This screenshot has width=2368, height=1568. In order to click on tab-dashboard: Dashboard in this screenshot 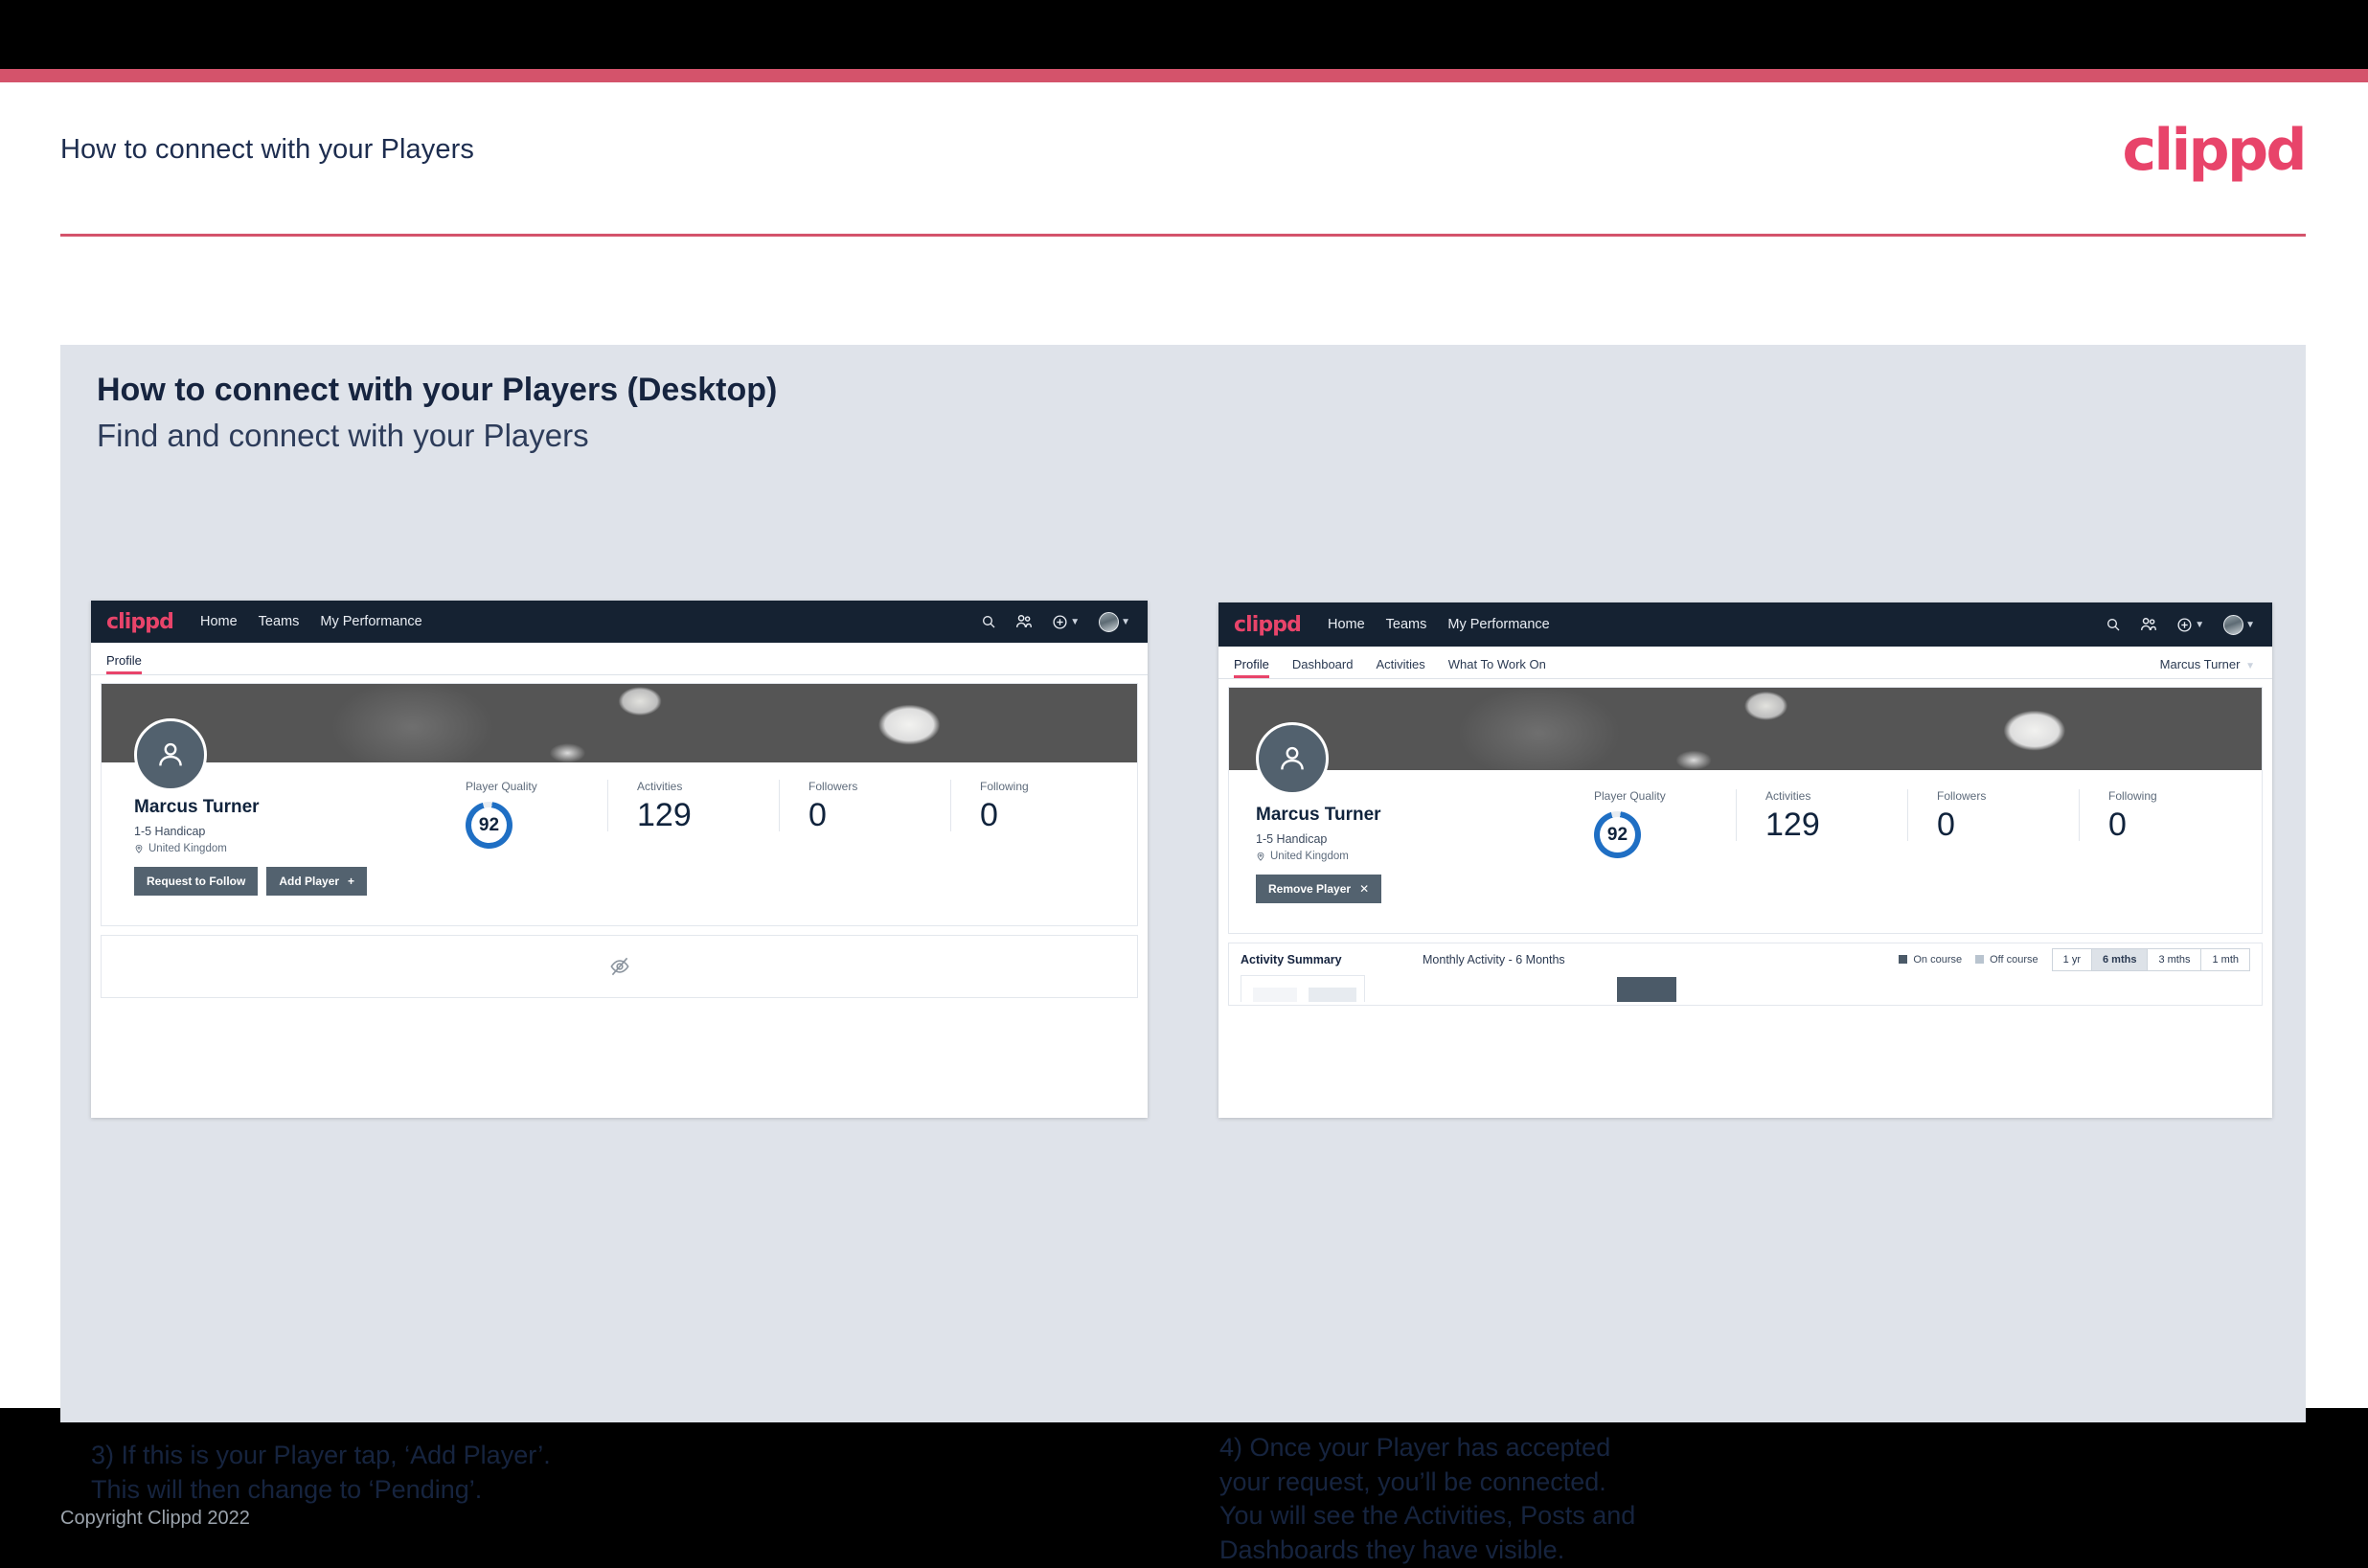, I will do `click(1329, 668)`.